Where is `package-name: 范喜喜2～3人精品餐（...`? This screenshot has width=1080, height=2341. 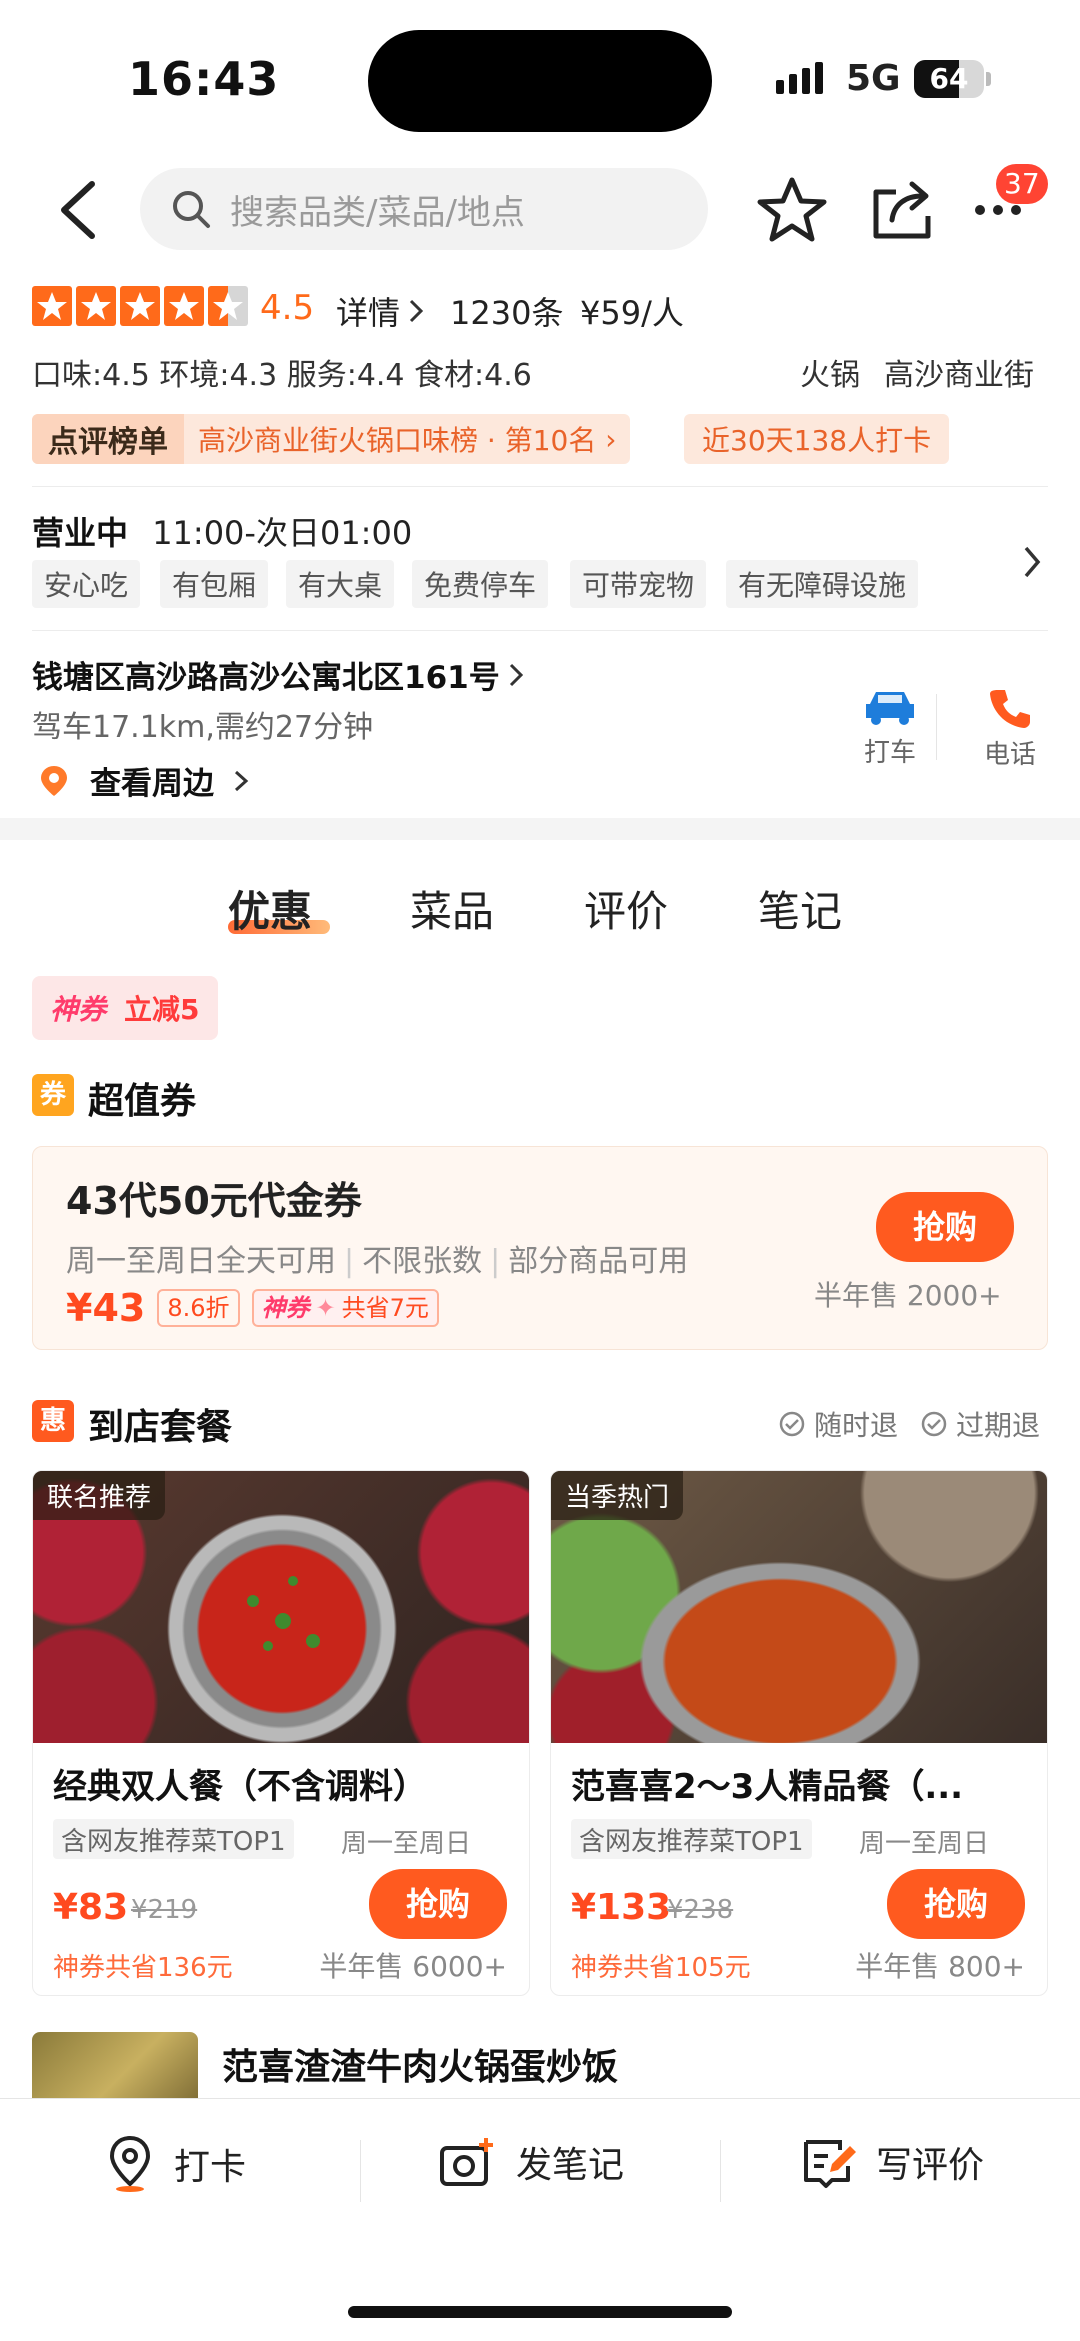
package-name: 范喜喜2～3人精品餐（... is located at coordinates (767, 1787).